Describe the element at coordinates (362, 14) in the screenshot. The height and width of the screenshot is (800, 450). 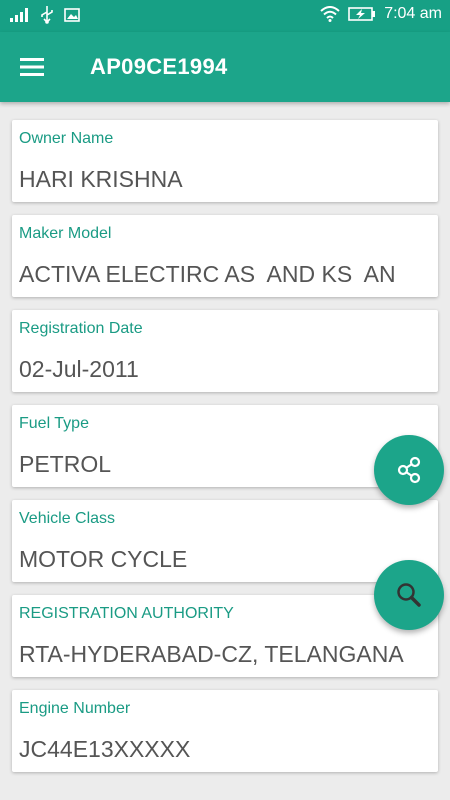
I see `battery-charging-icon` at that location.